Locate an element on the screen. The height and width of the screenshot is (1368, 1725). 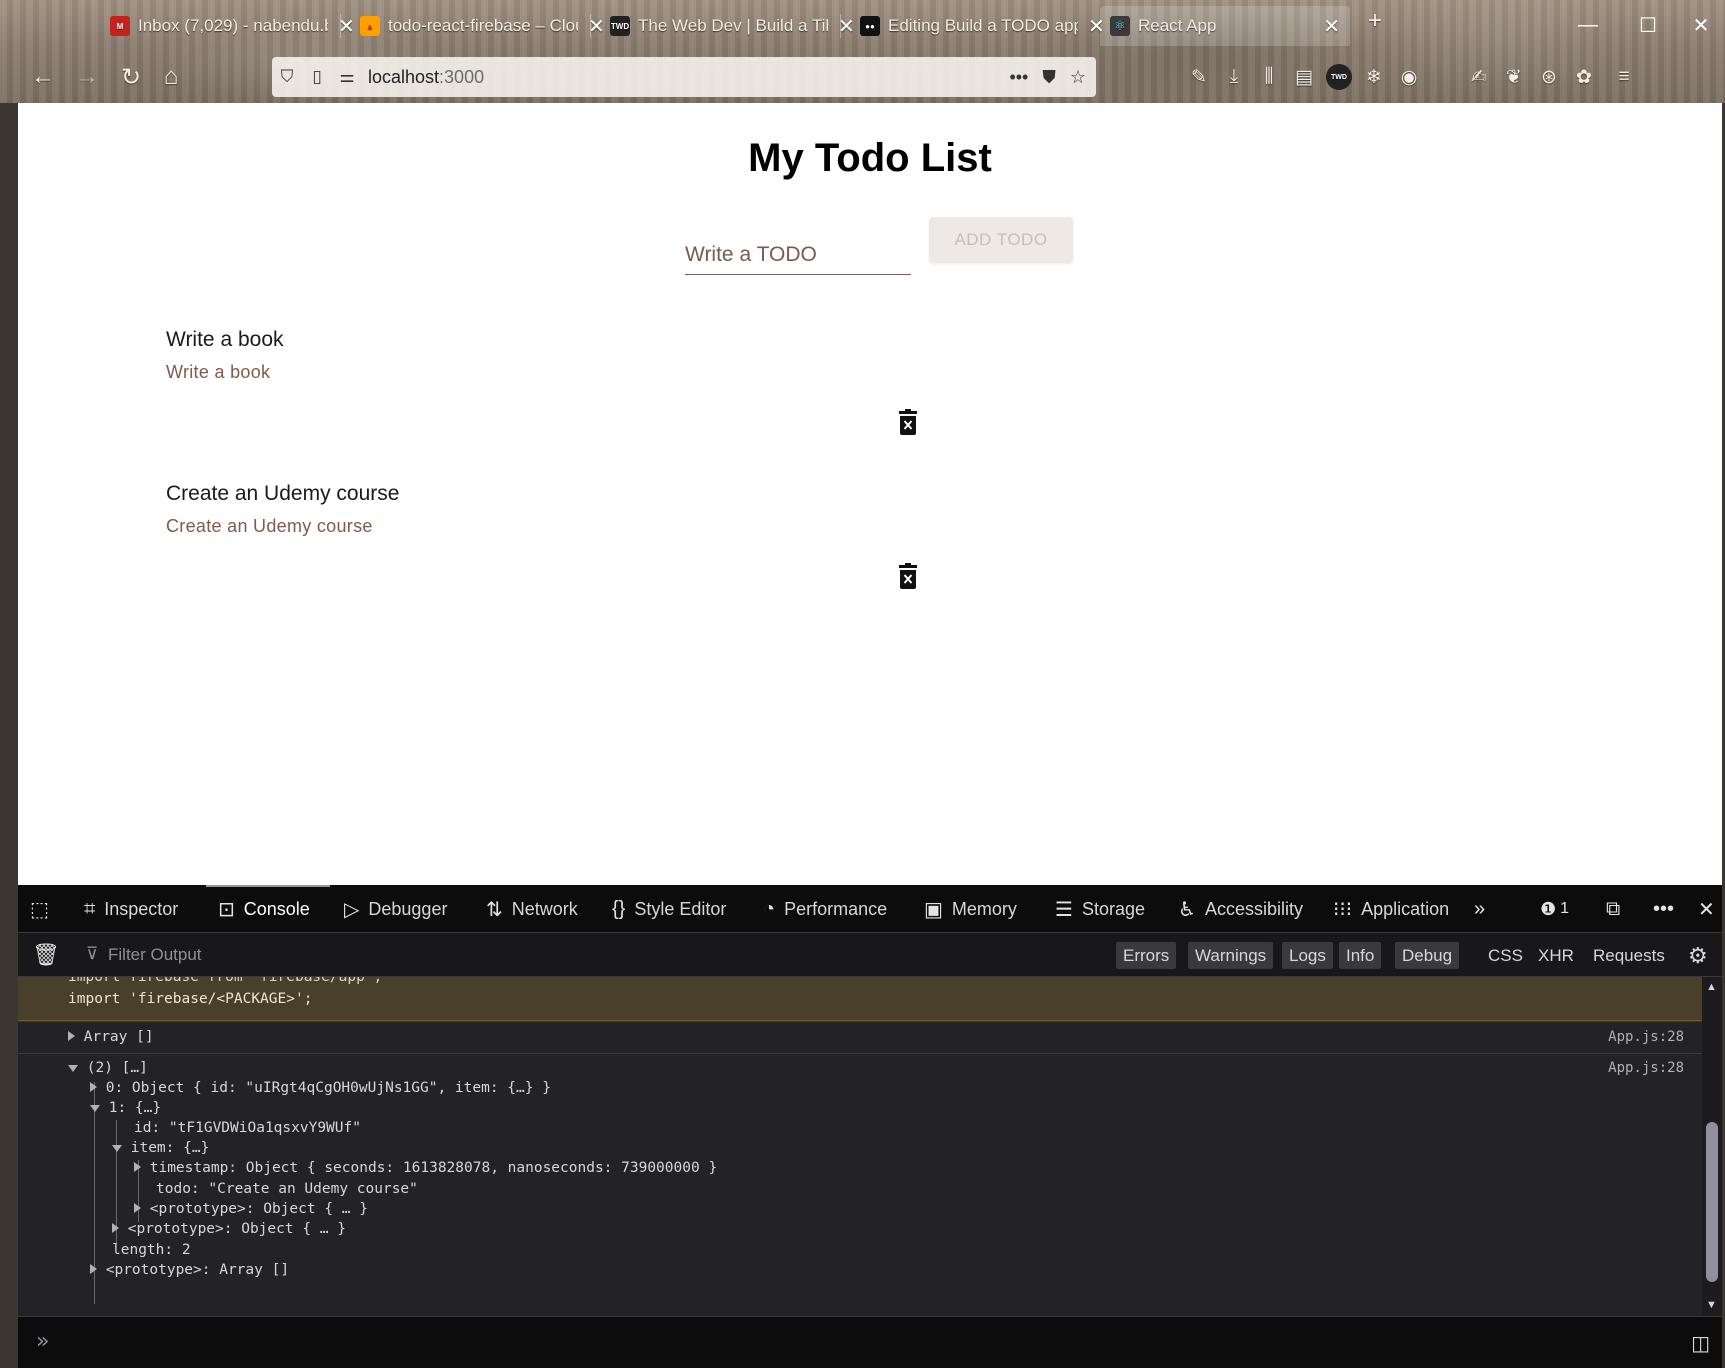
console-input: » ◫ is located at coordinates (870, 1342).